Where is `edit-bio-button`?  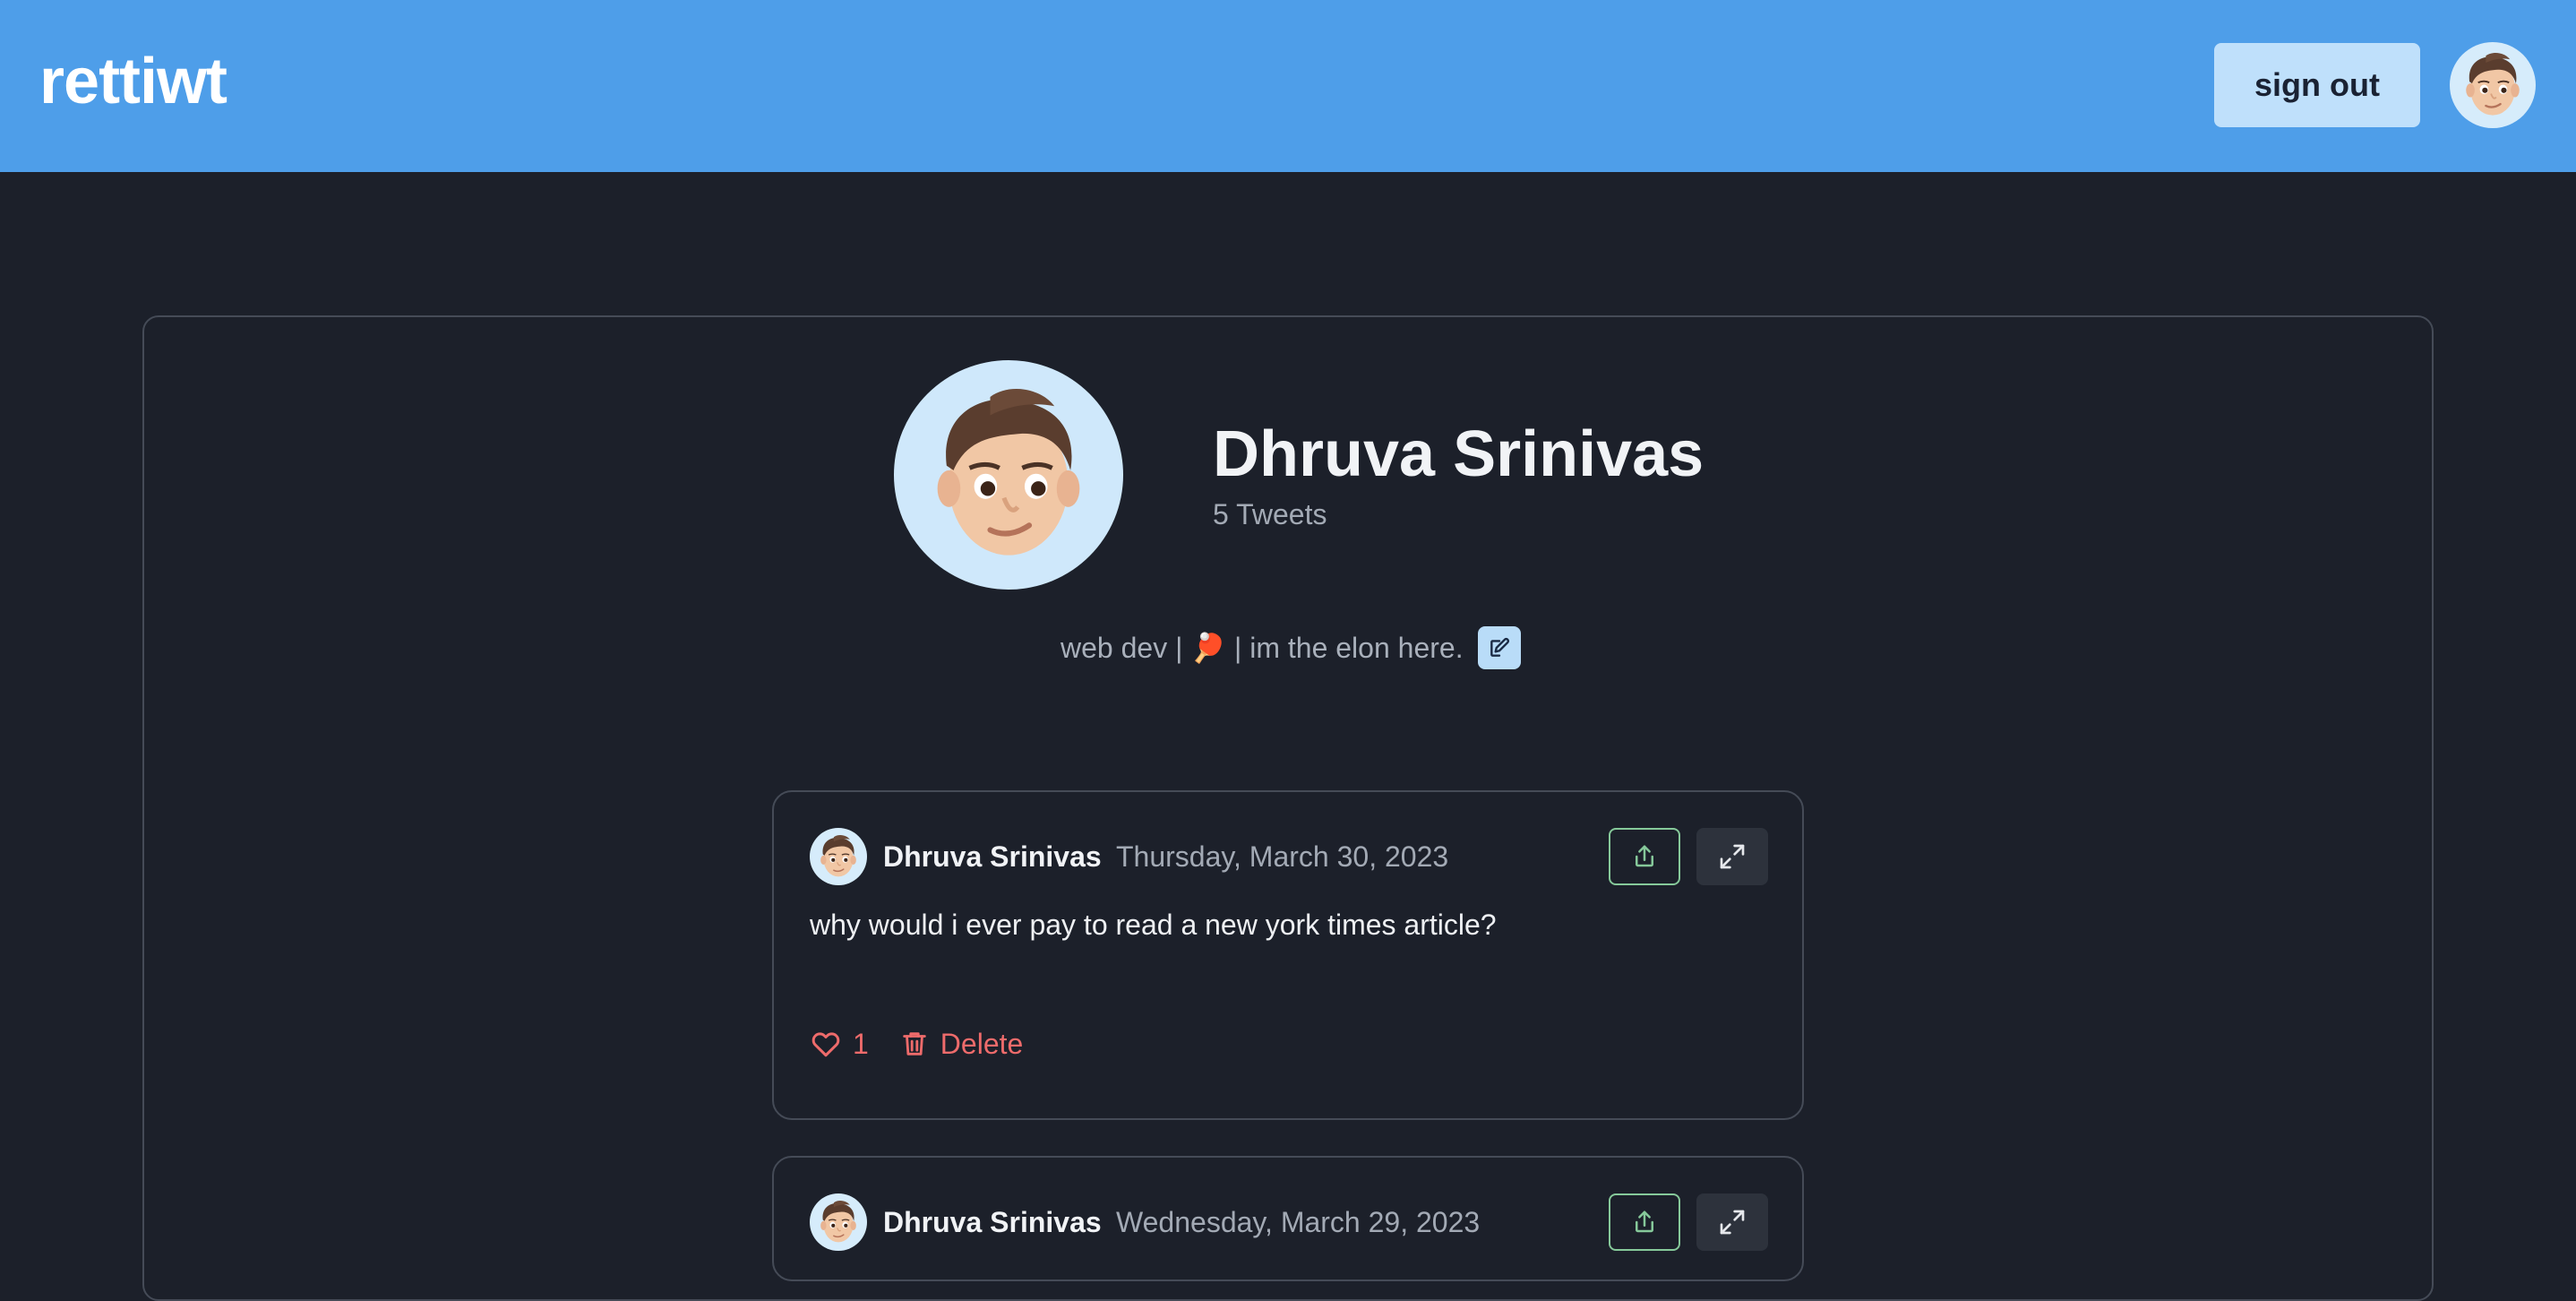 edit-bio-button is located at coordinates (1499, 647).